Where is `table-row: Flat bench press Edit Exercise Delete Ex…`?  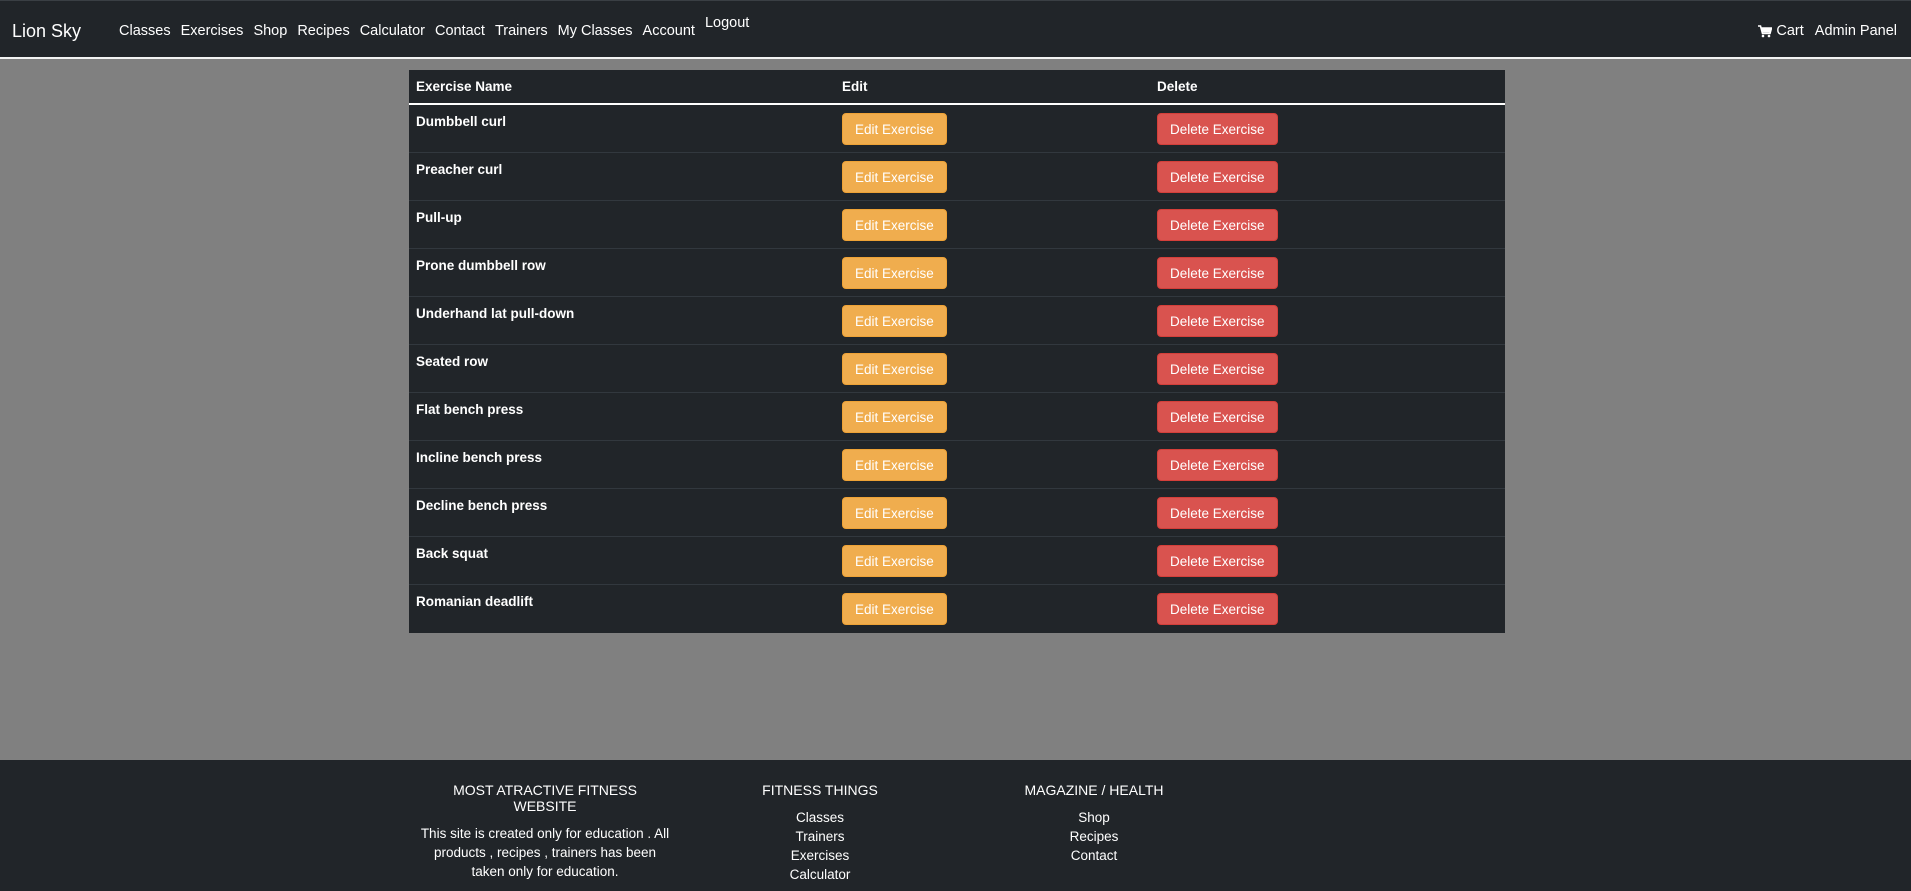 table-row: Flat bench press Edit Exercise Delete Ex… is located at coordinates (957, 416).